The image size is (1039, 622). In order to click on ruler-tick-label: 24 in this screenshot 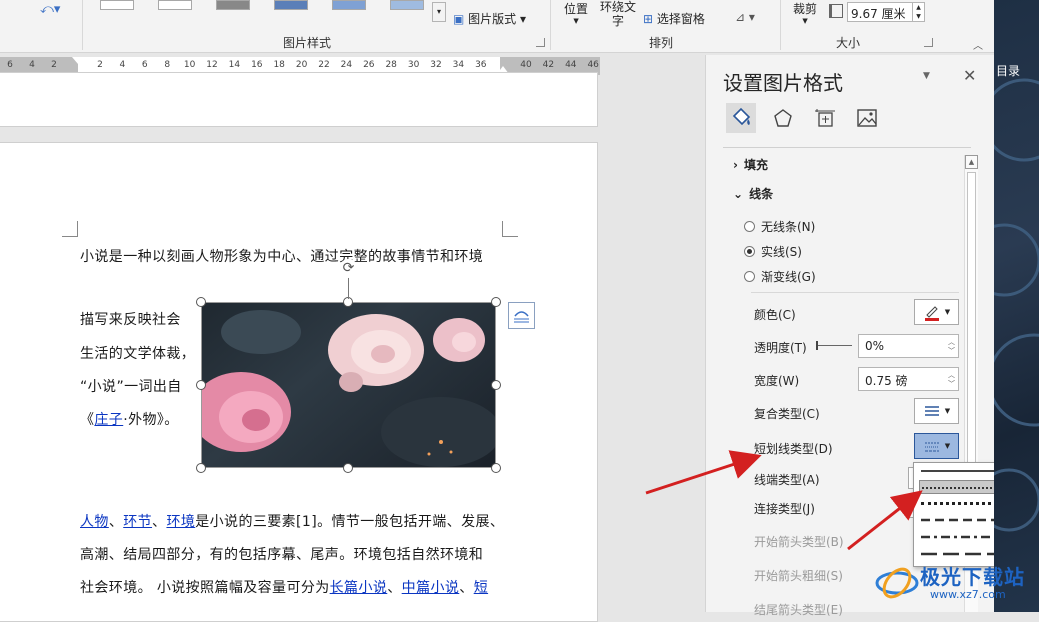, I will do `click(346, 65)`.